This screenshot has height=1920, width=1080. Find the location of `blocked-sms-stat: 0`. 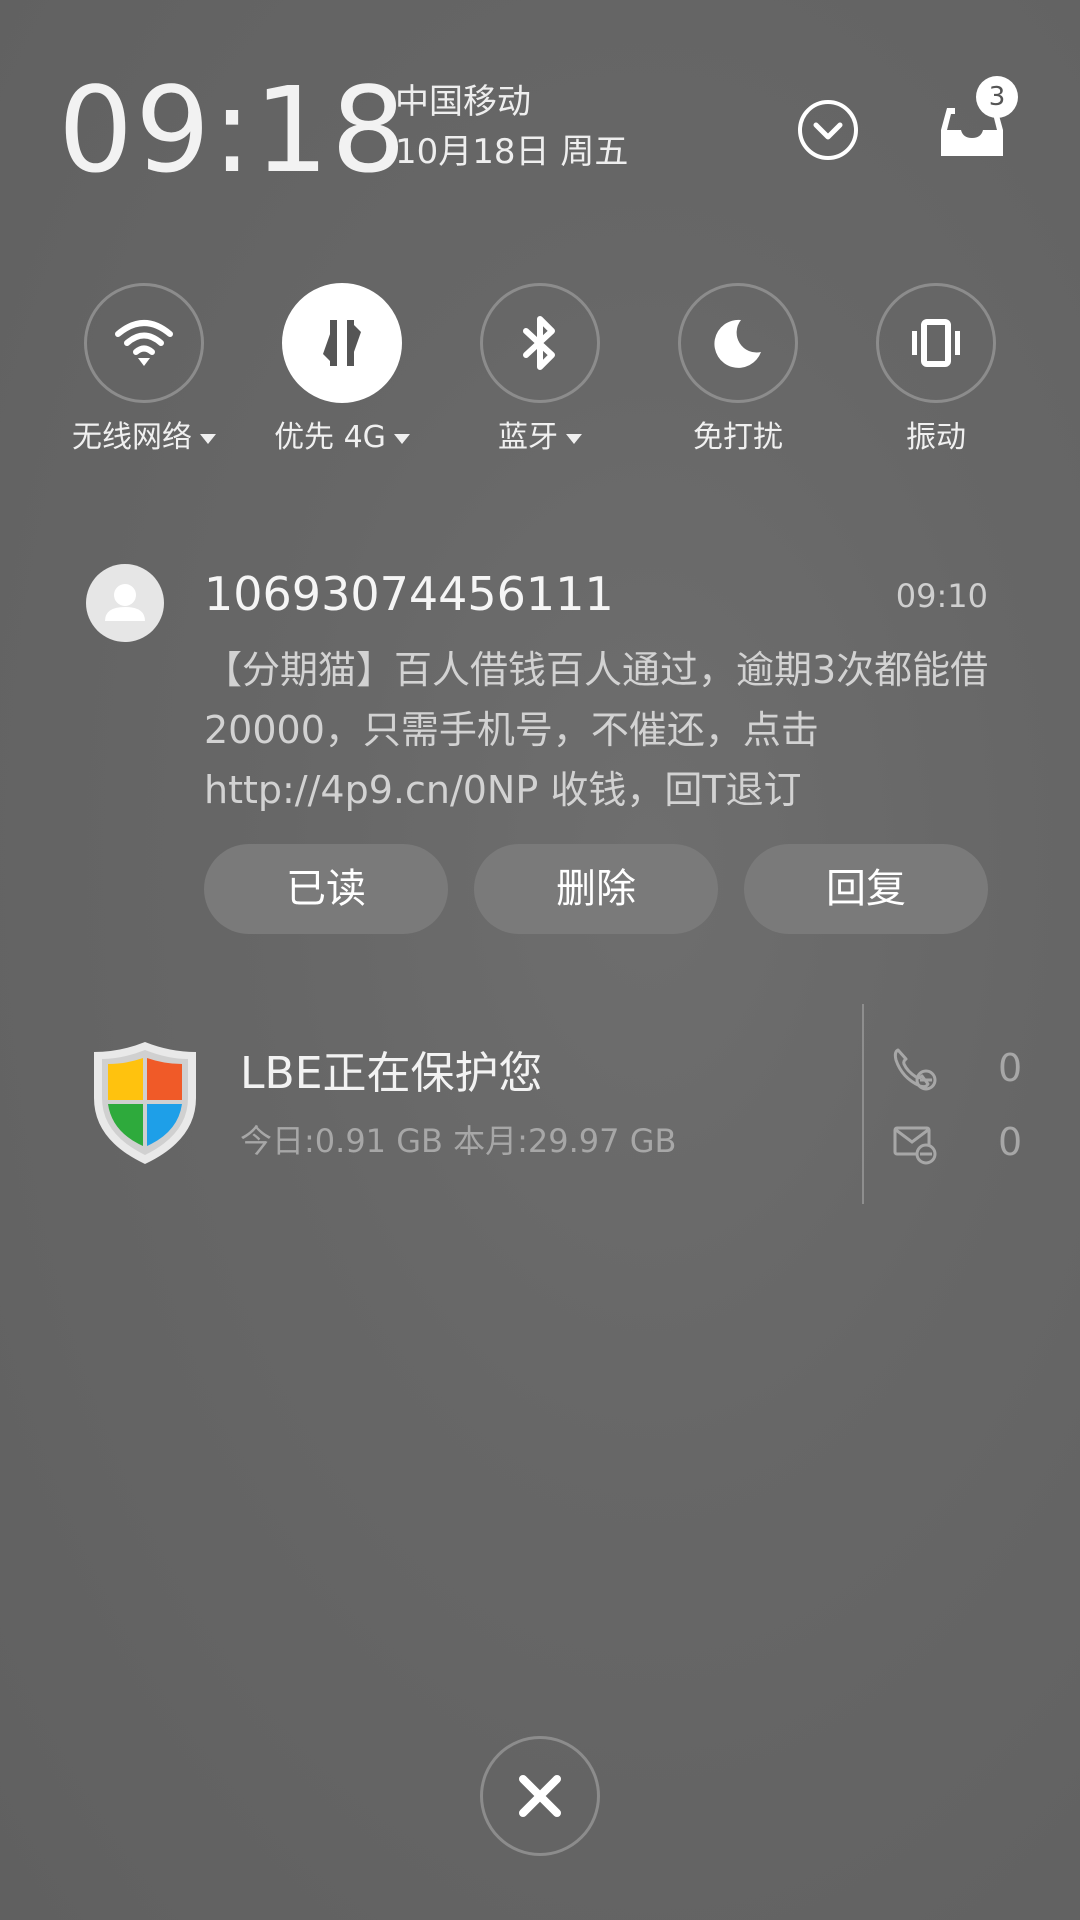

blocked-sms-stat: 0 is located at coordinates (962, 1142).